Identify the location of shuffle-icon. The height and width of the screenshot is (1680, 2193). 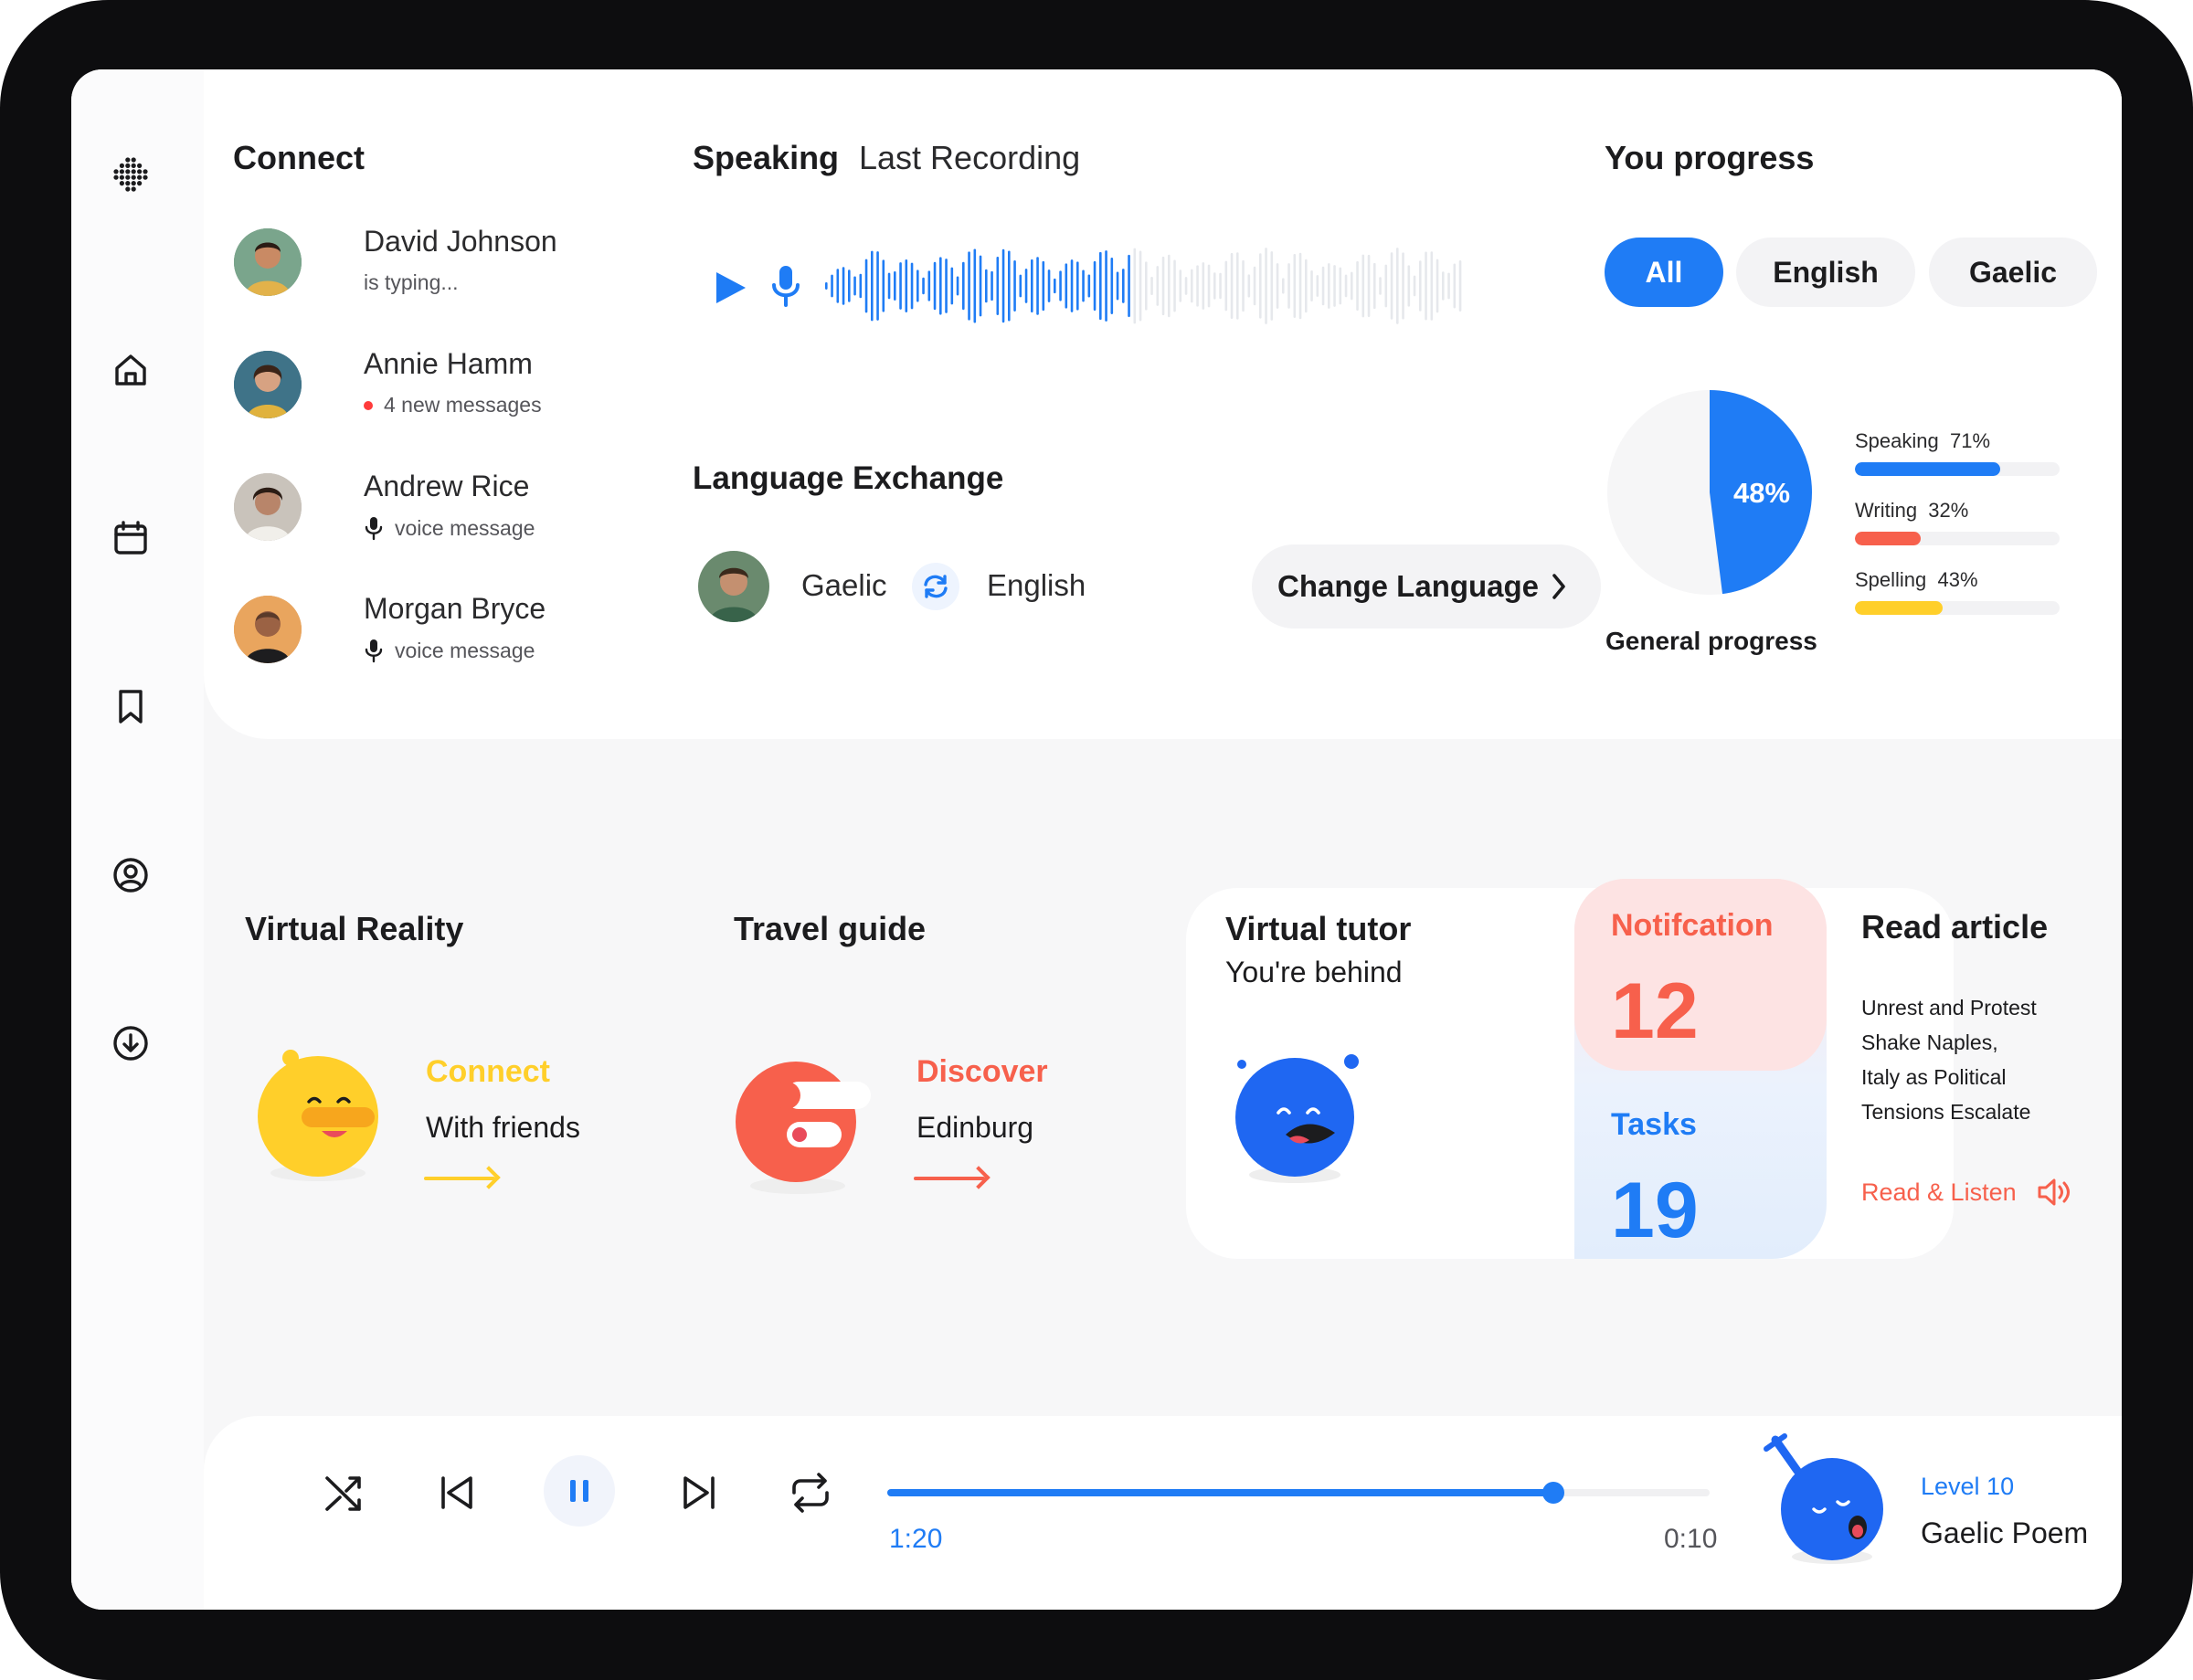
(344, 1493).